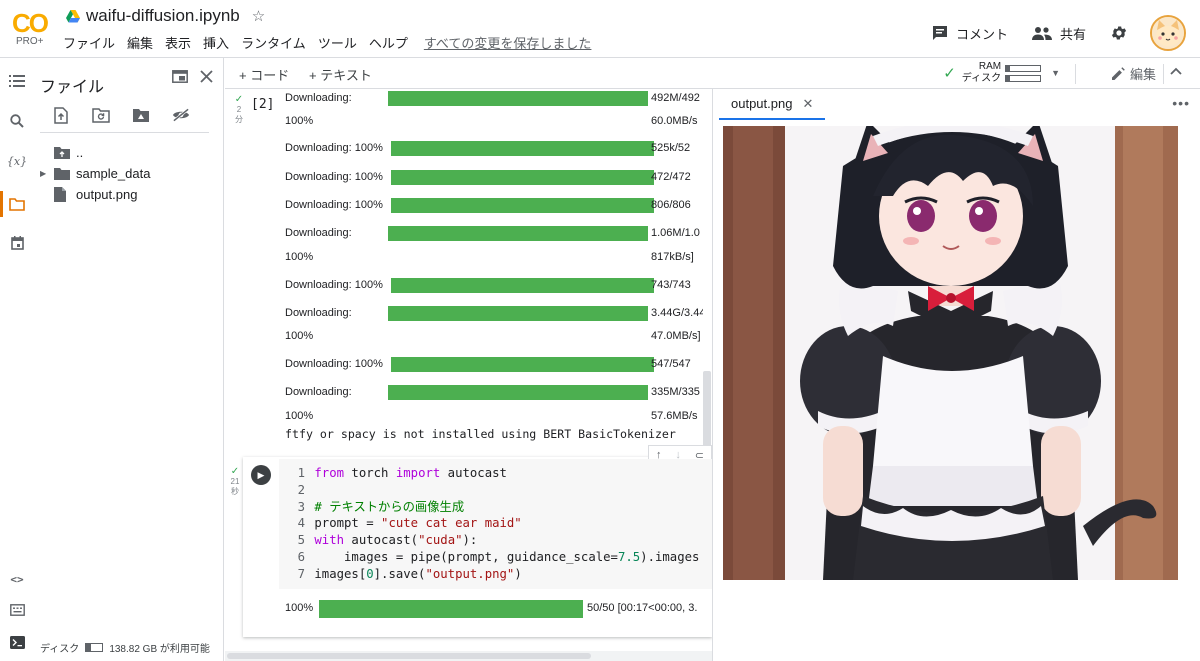 The width and height of the screenshot is (1200, 661). I want to click on menu-file: ファイル, so click(89, 42).